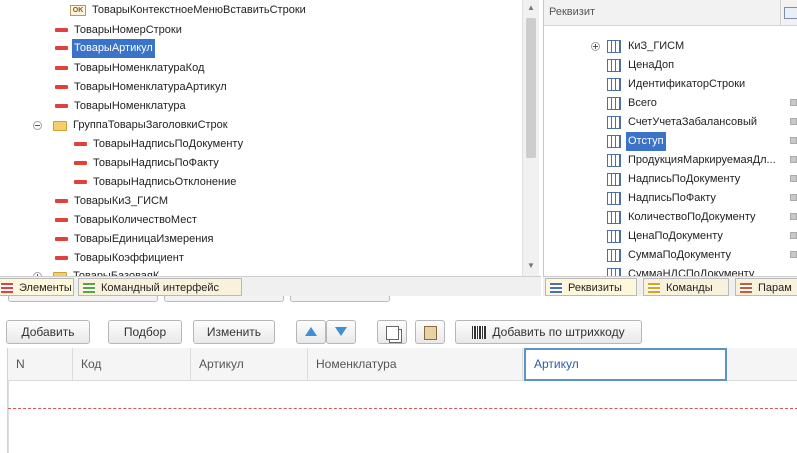  Describe the element at coordinates (107, 271) in the screenshot. I see `tree-group: ТоварыБазоваяК` at that location.